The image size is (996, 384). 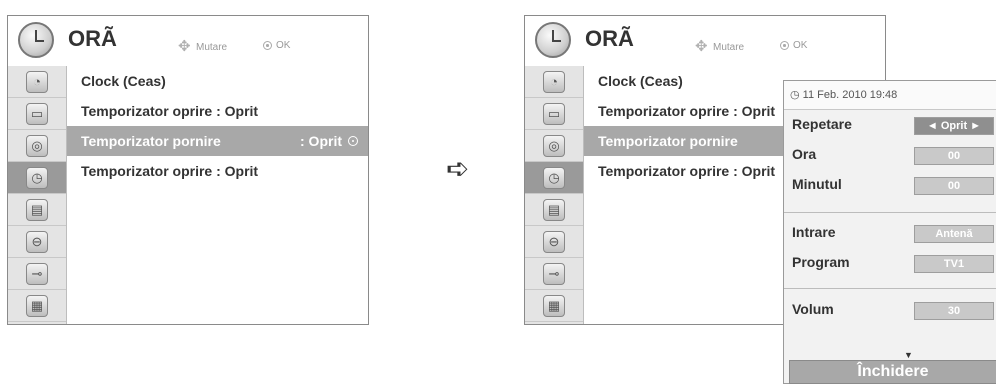 I want to click on repeat-label: Repetare, so click(x=822, y=124).